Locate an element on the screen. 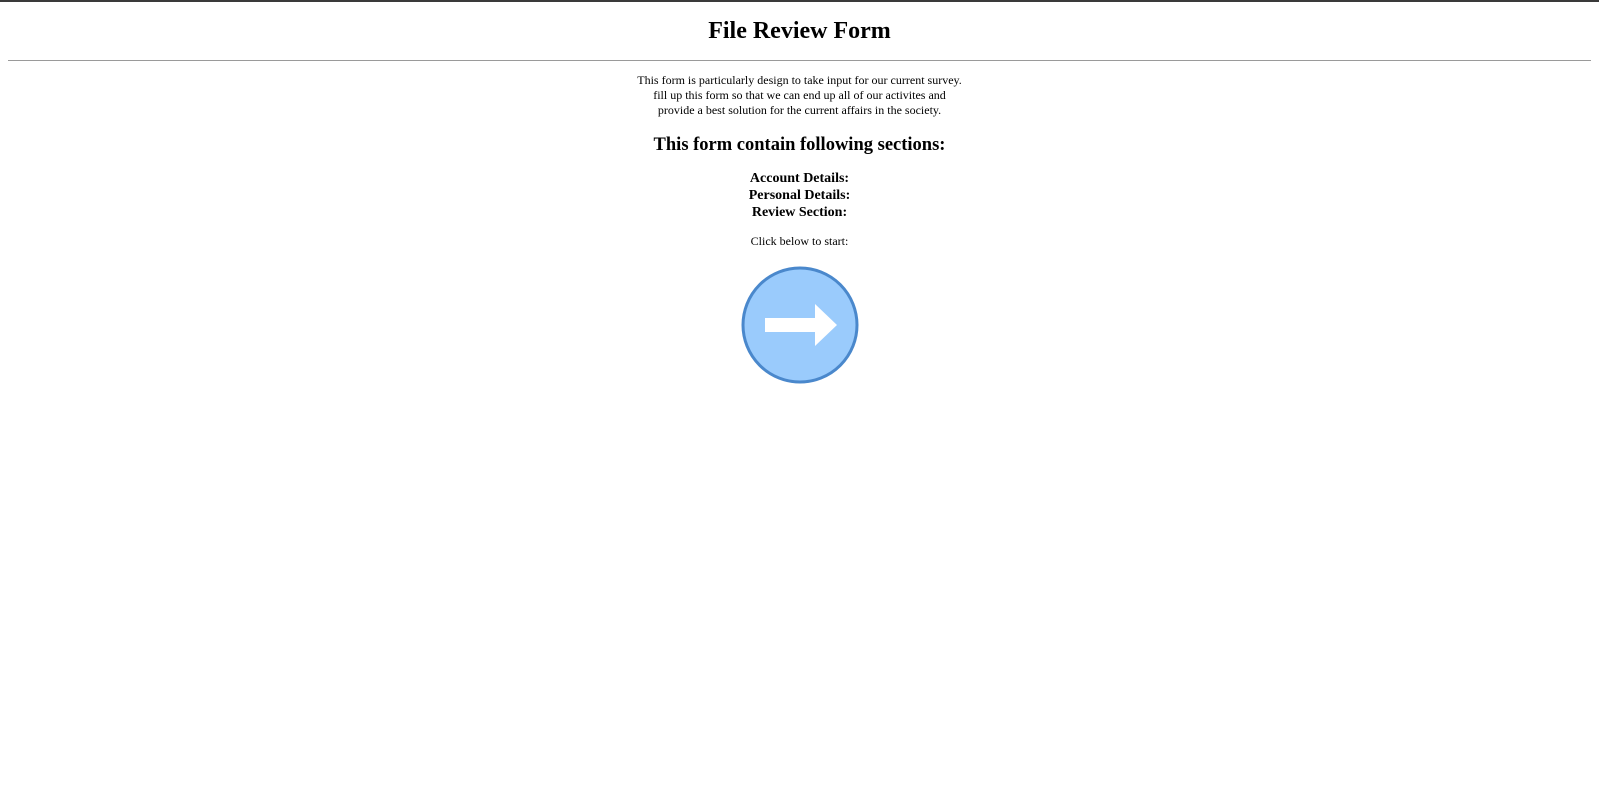 This screenshot has height=801, width=1599. sections-heading: This form contain following sections: is located at coordinates (799, 145).